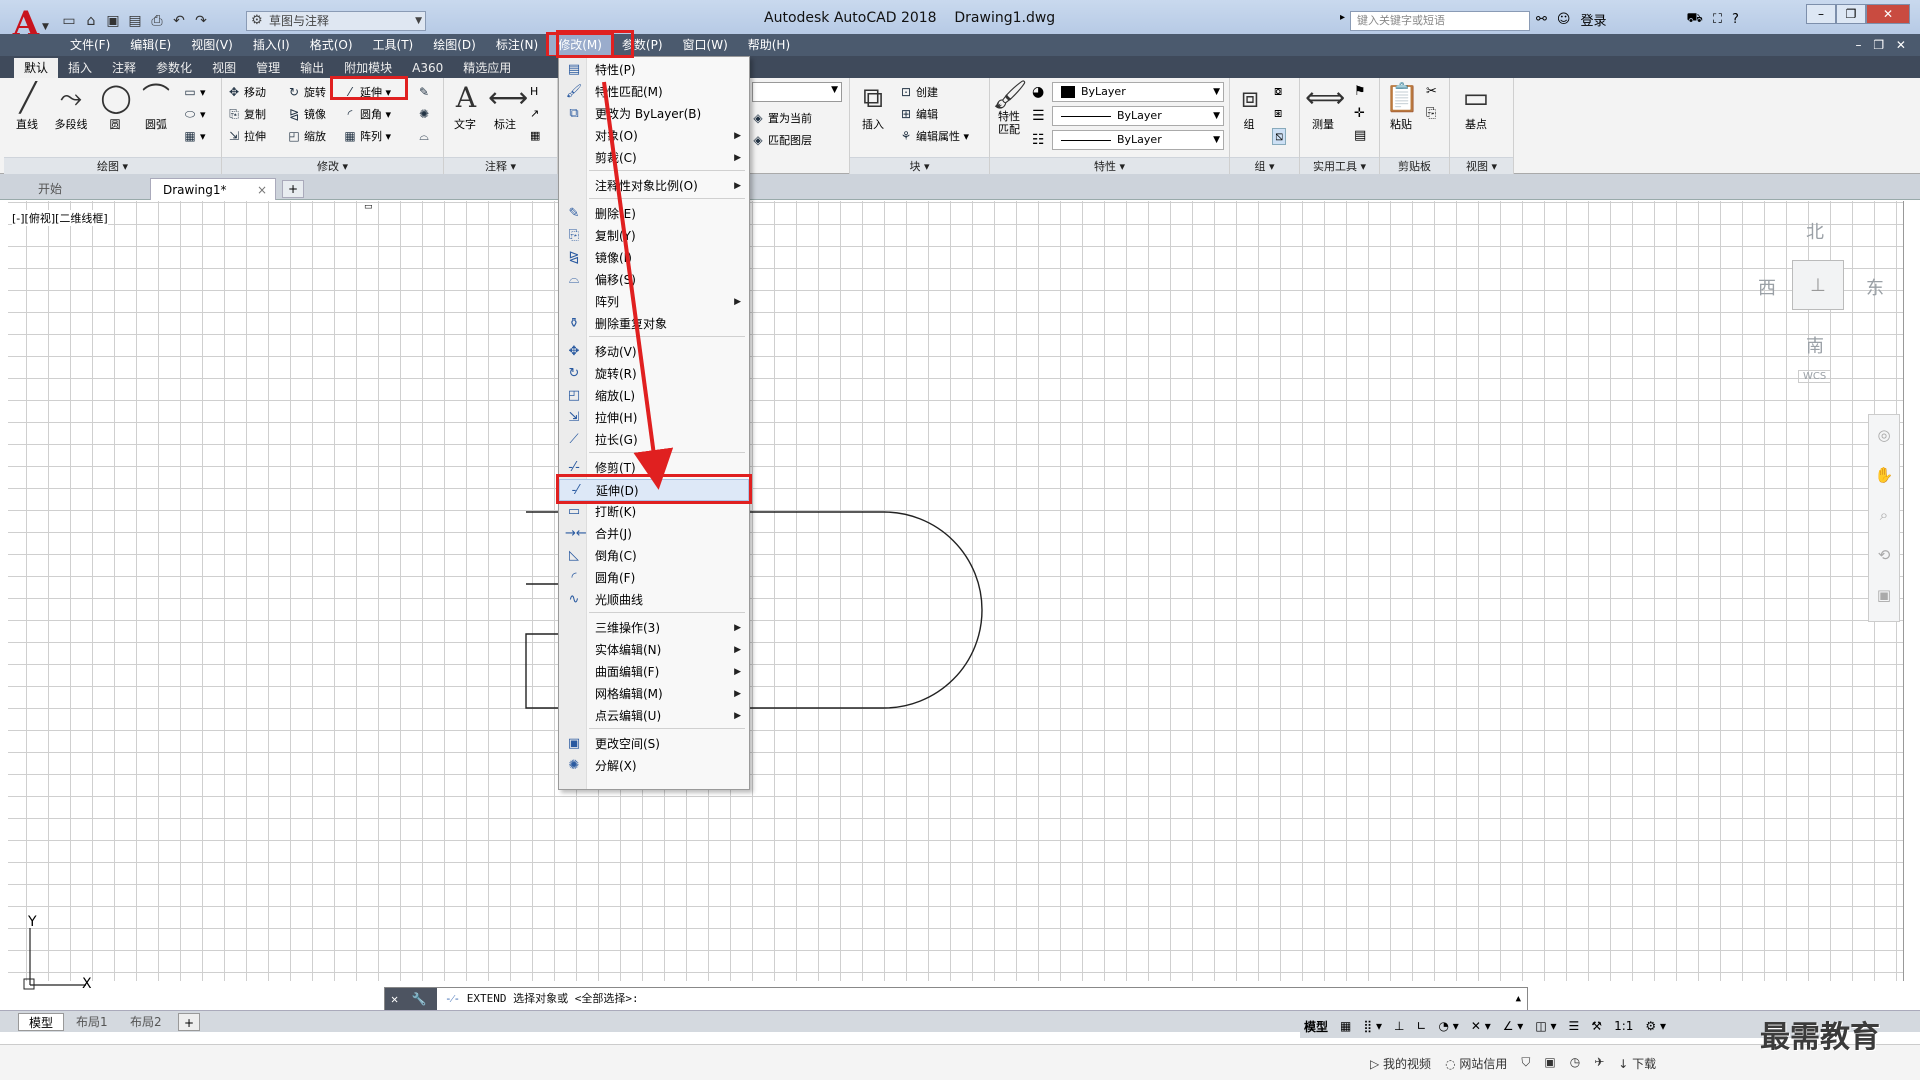 The image size is (1920, 1080). I want to click on fillet-button: ◜ 圆角 ▾, so click(366, 114).